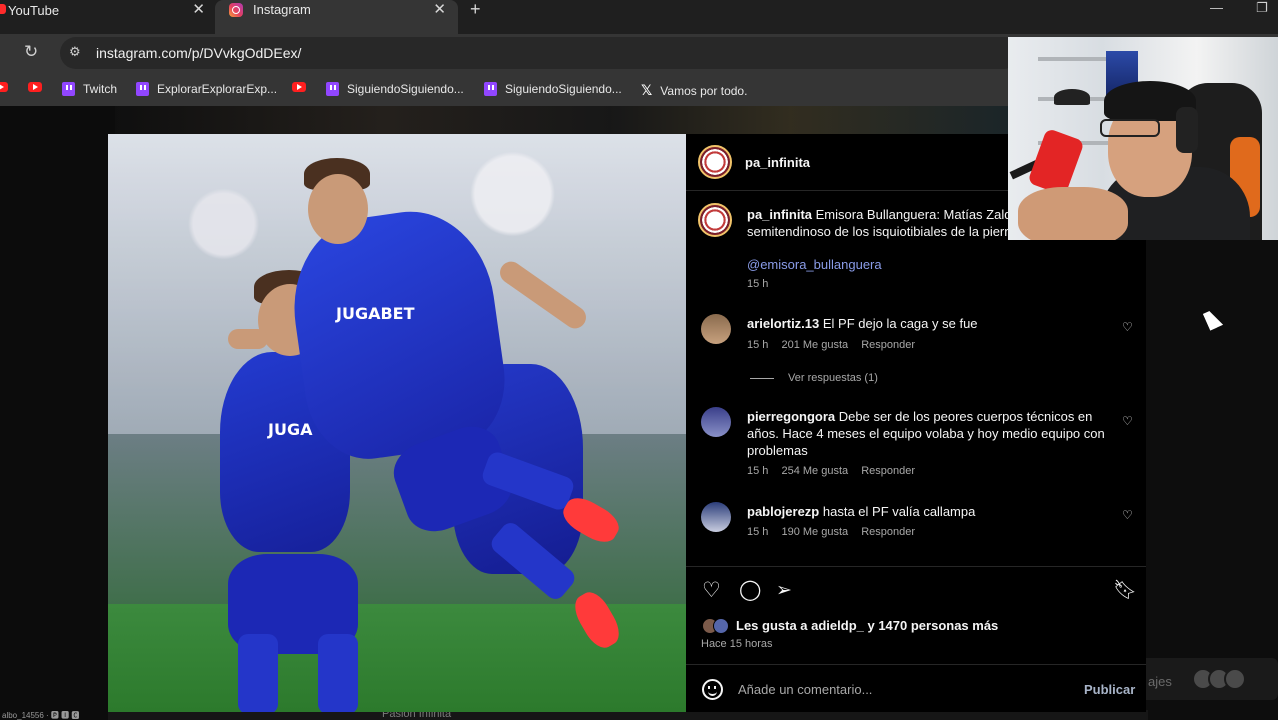  Describe the element at coordinates (198, 53) in the screenshot. I see `url-text: instagram.com/p/DVvkgOdDEex/` at that location.